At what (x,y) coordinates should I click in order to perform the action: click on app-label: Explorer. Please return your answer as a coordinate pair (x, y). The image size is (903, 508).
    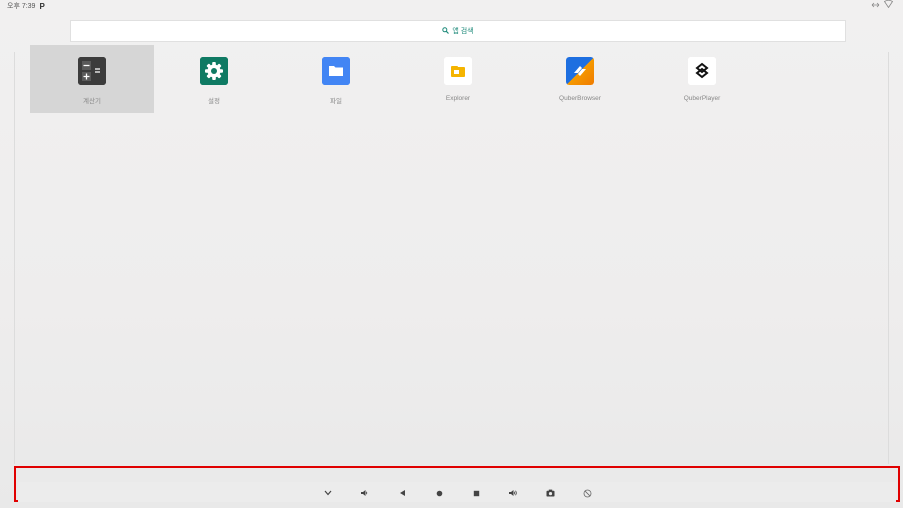
    Looking at the image, I should click on (458, 98).